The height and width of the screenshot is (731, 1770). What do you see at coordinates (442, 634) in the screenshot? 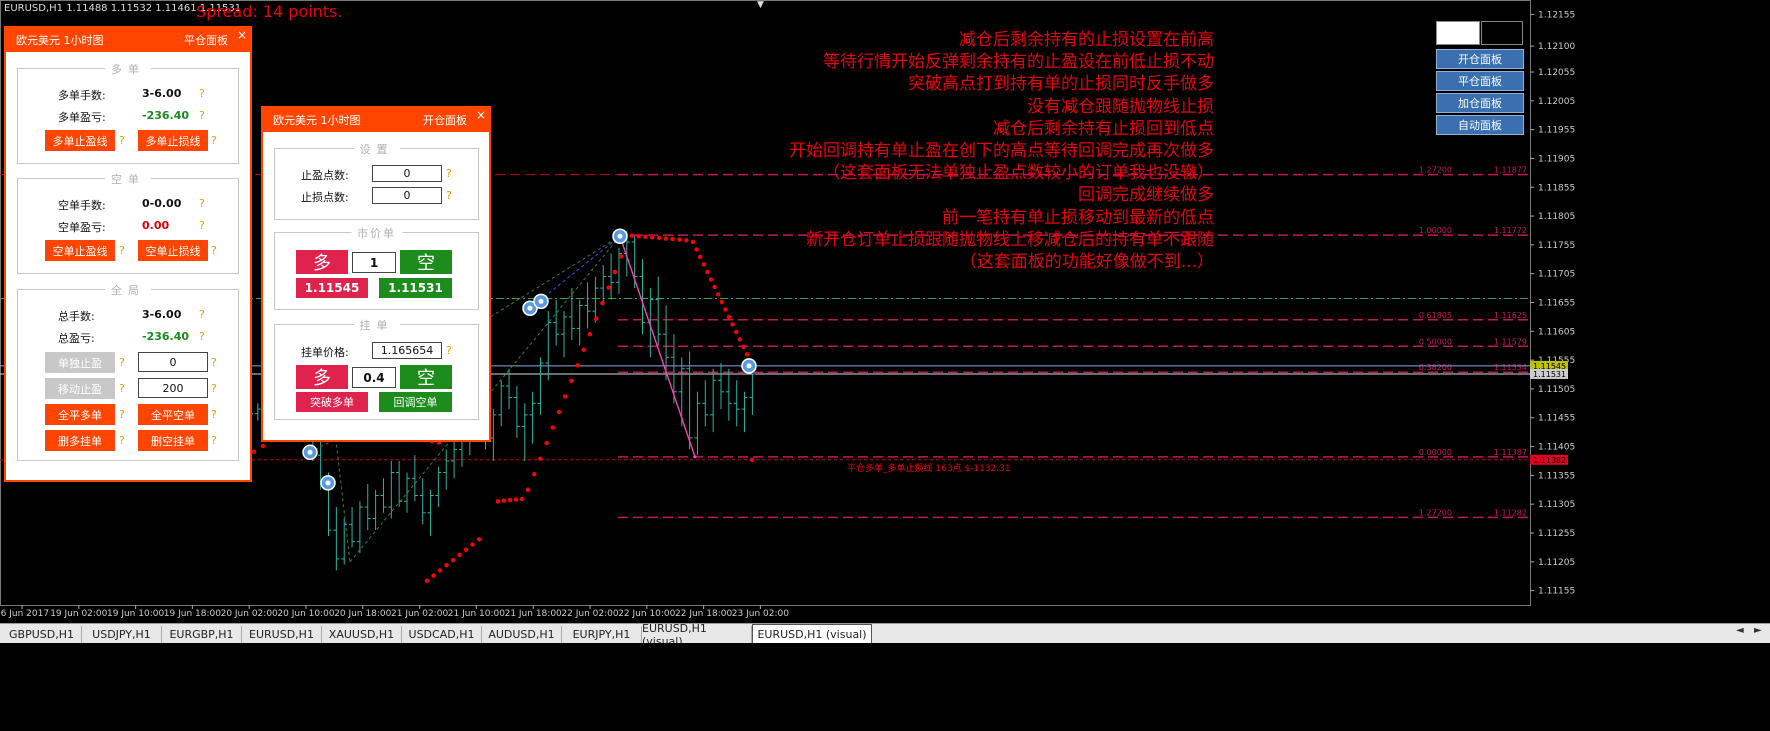
I see `tab-usdcad-h1-5: USDCAD,H1` at bounding box center [442, 634].